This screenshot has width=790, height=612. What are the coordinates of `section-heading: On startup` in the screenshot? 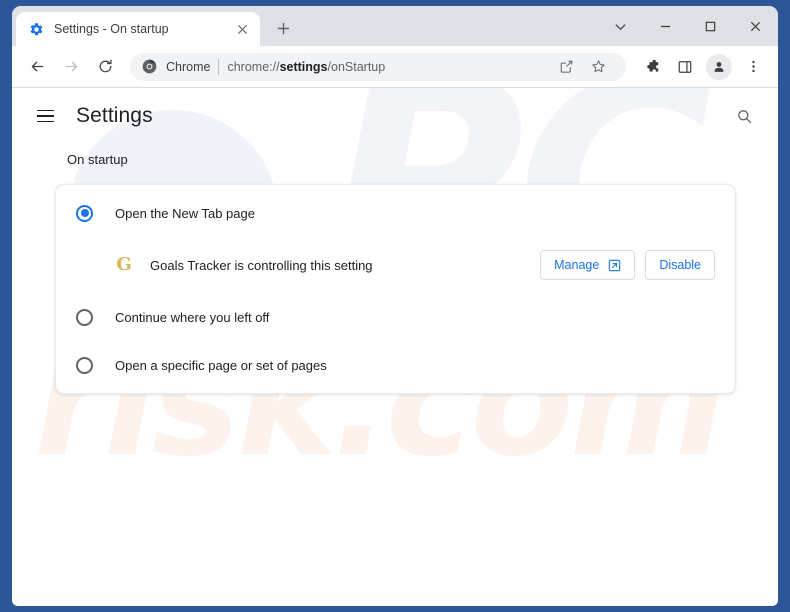 It's located at (97, 159).